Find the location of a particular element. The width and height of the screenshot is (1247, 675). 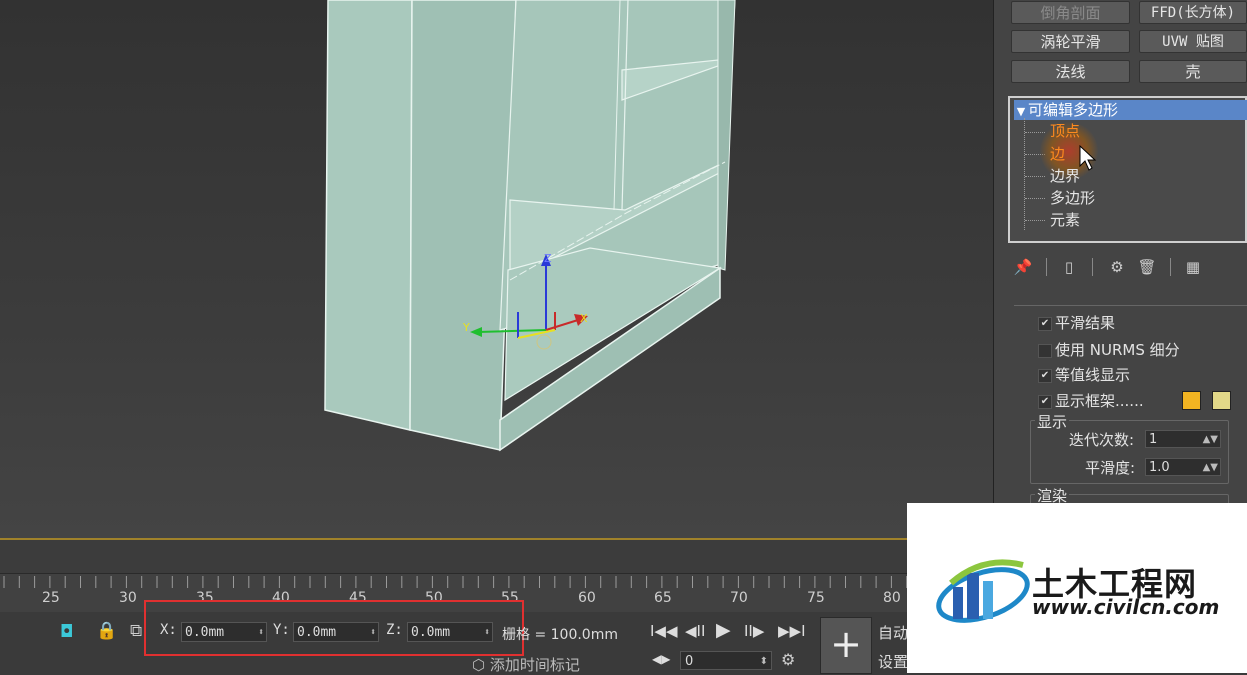

gizmo-y-label: Y is located at coordinates (466, 327).